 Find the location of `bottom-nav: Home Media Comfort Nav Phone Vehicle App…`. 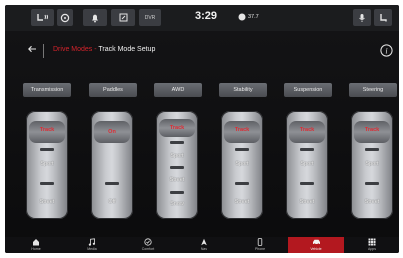

bottom-nav: Home Media Comfort Nav Phone Vehicle App… is located at coordinates (202, 245).